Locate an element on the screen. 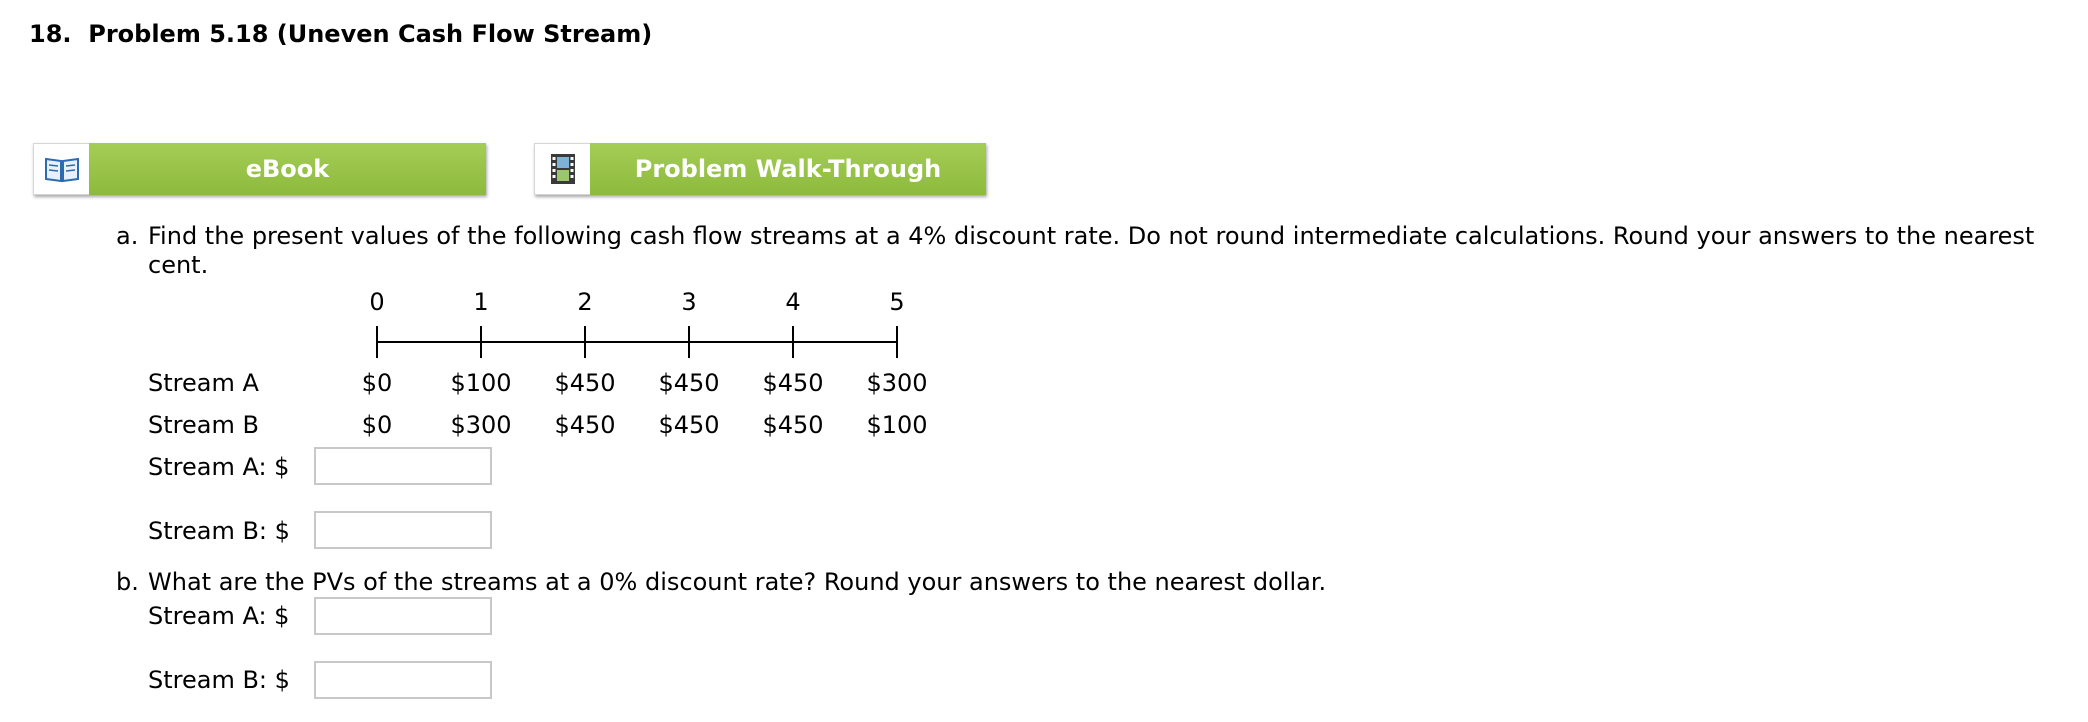 The height and width of the screenshot is (722, 2088). ebook-label: eBook is located at coordinates (287, 169).